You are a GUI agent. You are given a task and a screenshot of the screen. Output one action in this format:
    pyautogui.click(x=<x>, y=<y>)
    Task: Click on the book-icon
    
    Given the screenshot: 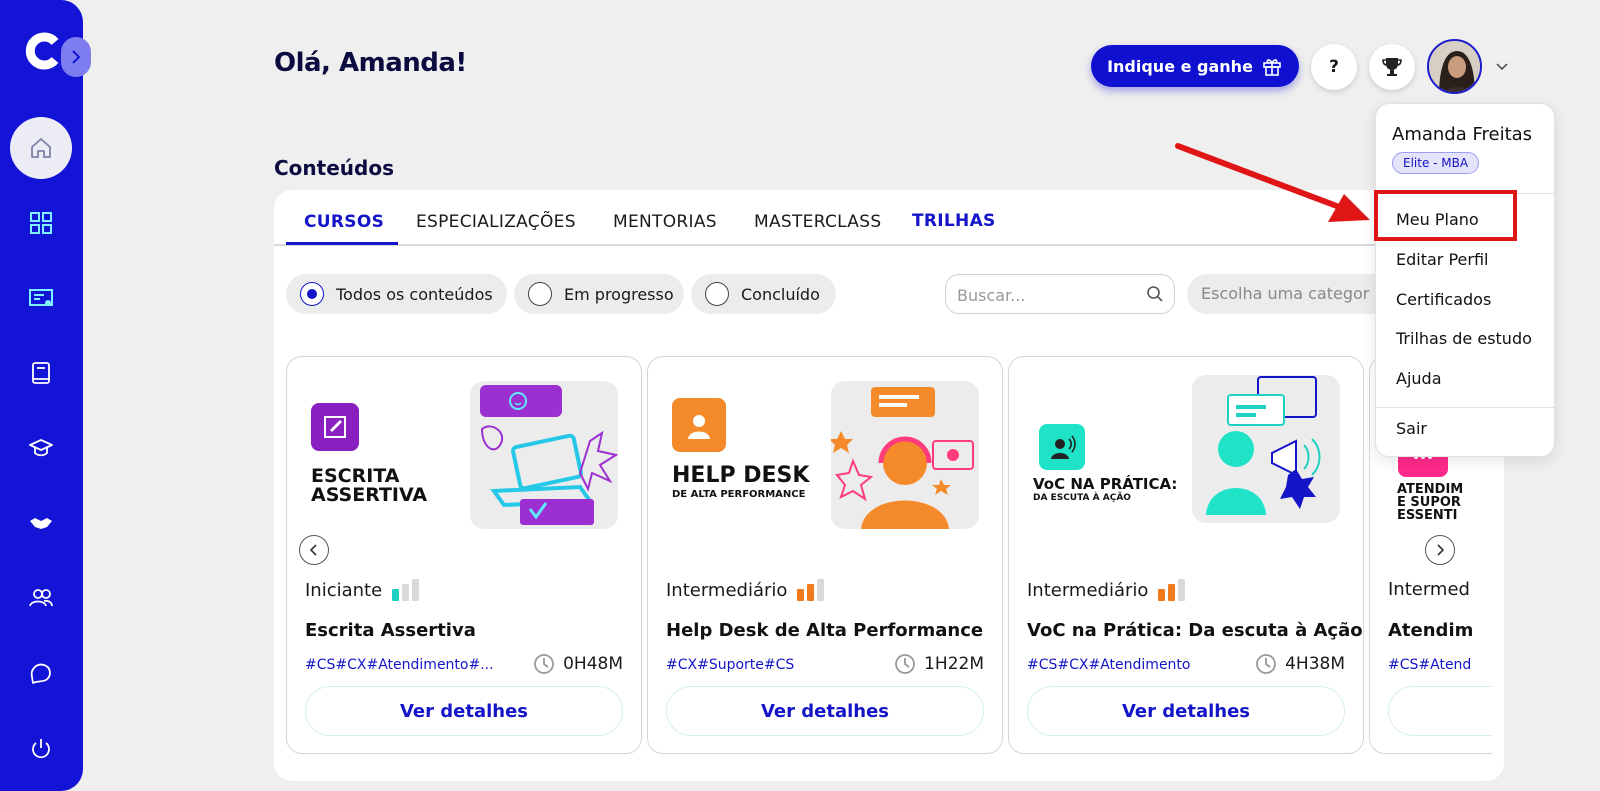 What is the action you would take?
    pyautogui.click(x=41, y=373)
    